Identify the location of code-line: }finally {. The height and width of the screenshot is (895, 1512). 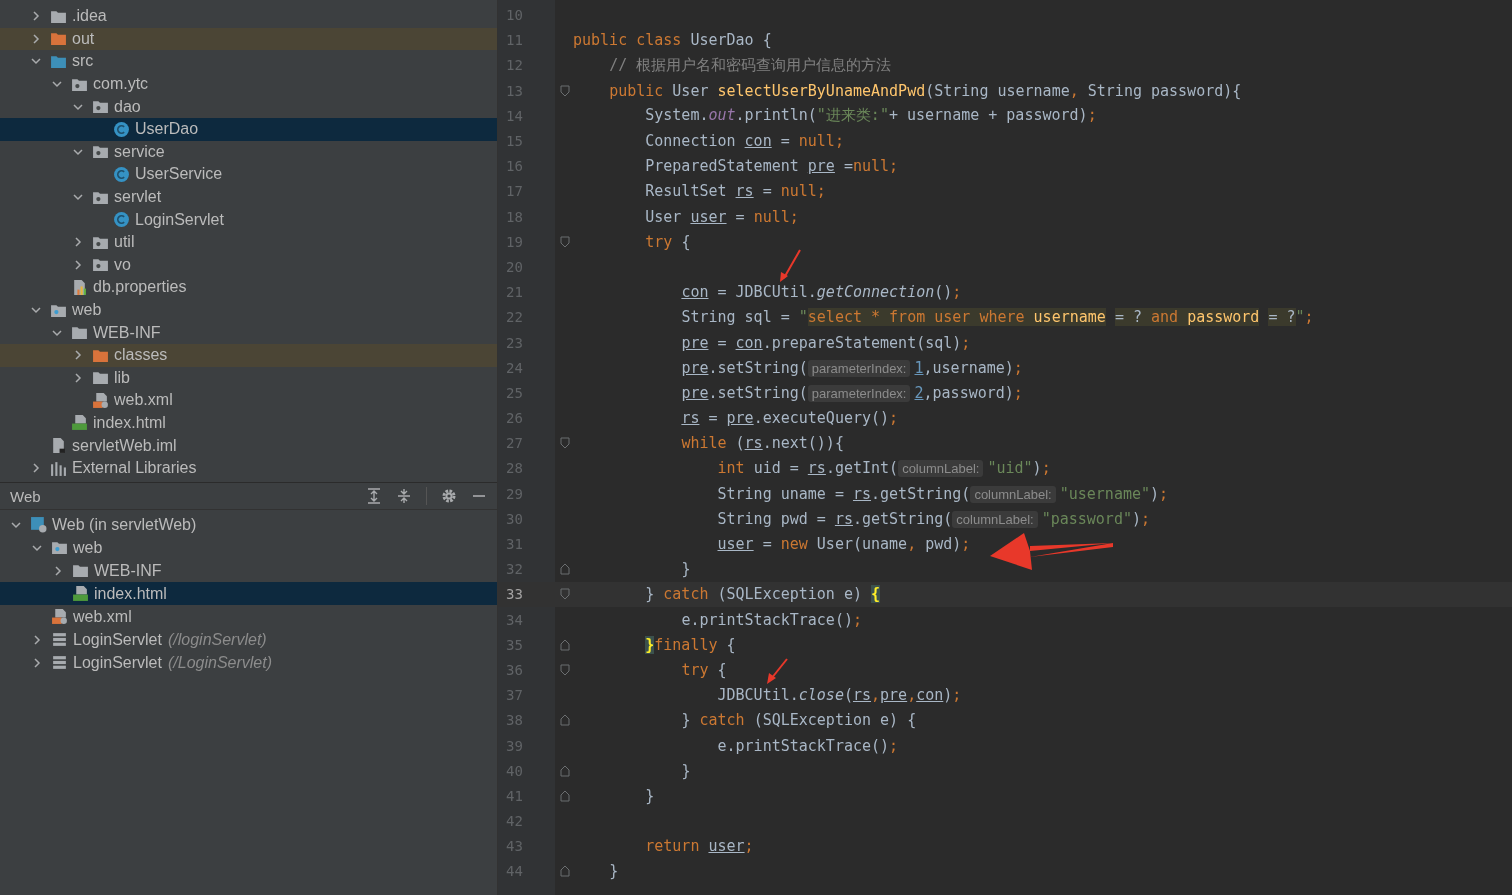
(690, 644).